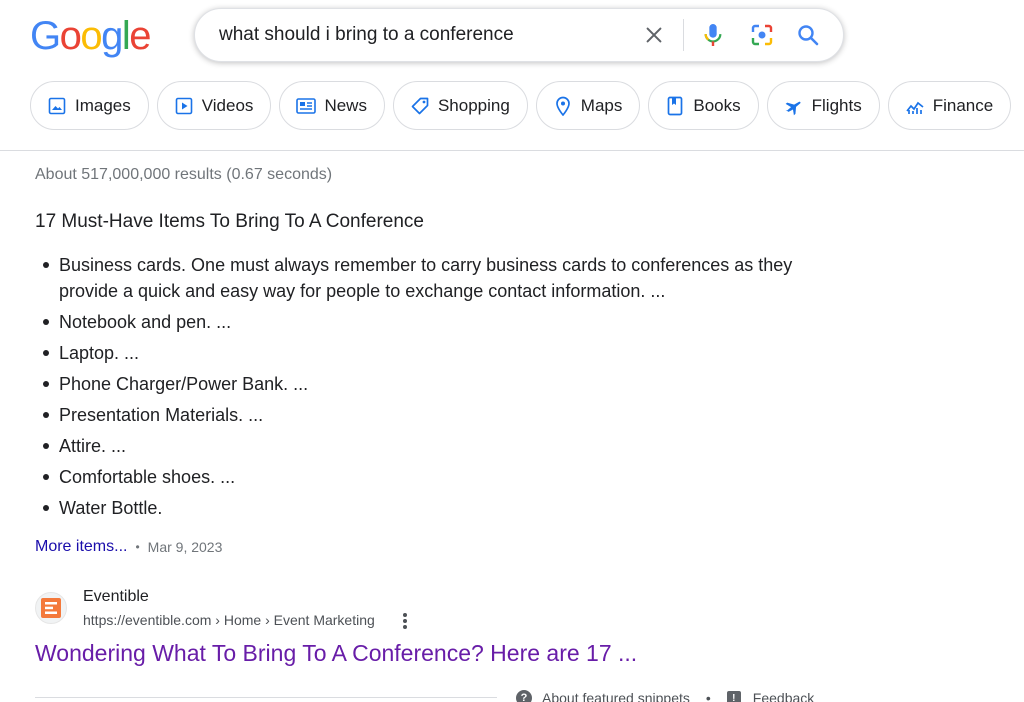  I want to click on about-featured-snippets-link: About featured snippets, so click(616, 696).